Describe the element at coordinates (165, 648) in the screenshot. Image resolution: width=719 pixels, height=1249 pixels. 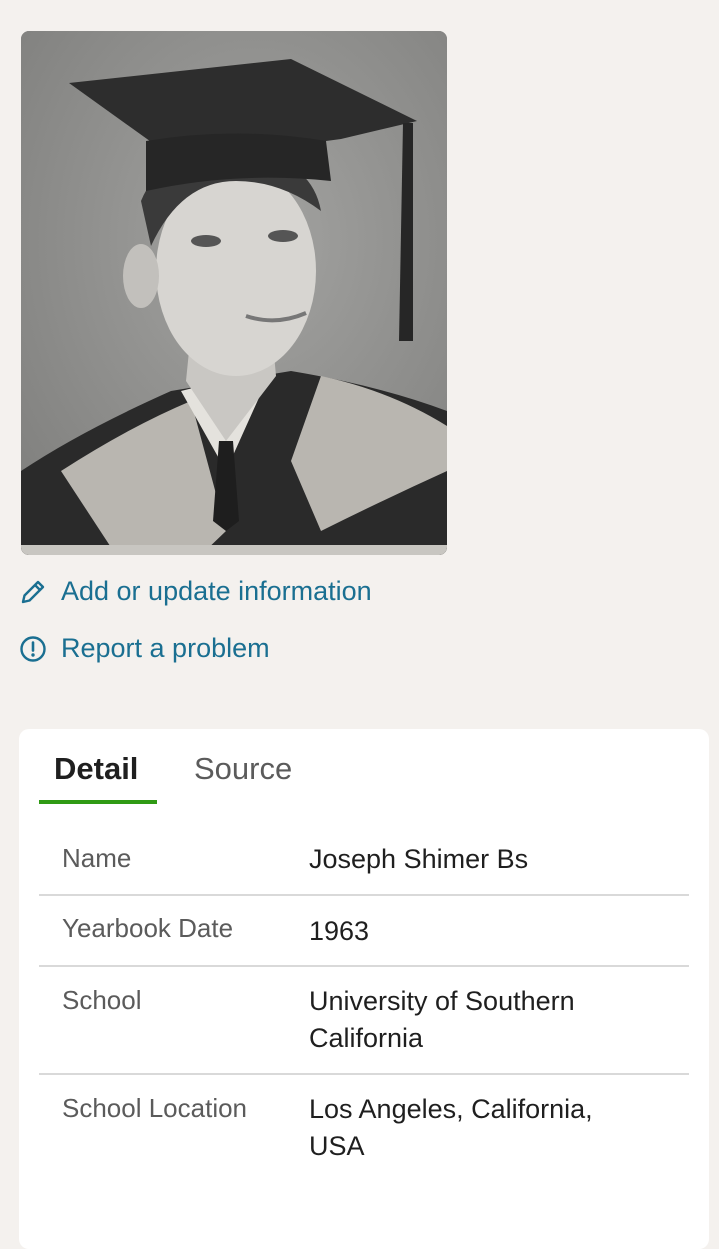
I see `report-problem-label: Report a problem` at that location.